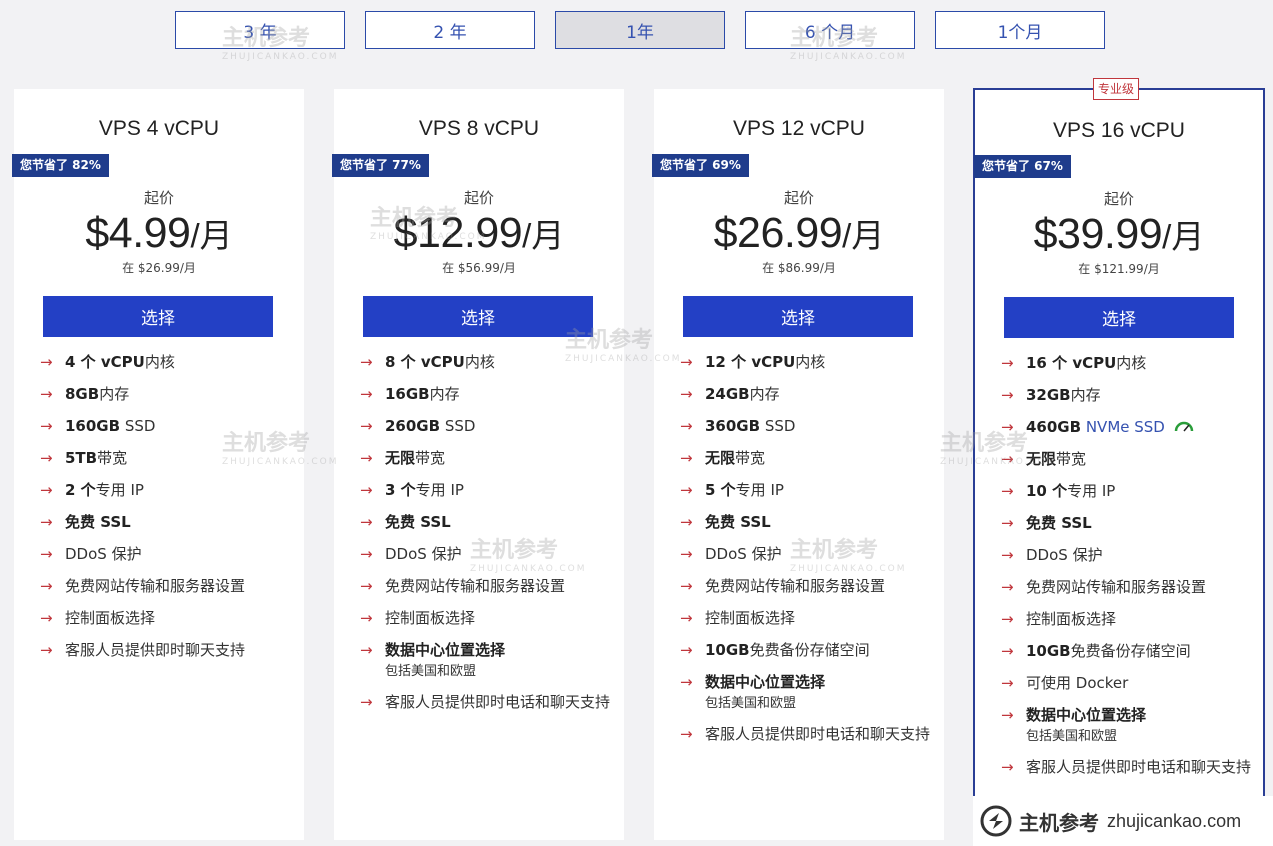 The height and width of the screenshot is (846, 1273). Describe the element at coordinates (170, 394) in the screenshot. I see `feature-item: → 8GB内存` at that location.